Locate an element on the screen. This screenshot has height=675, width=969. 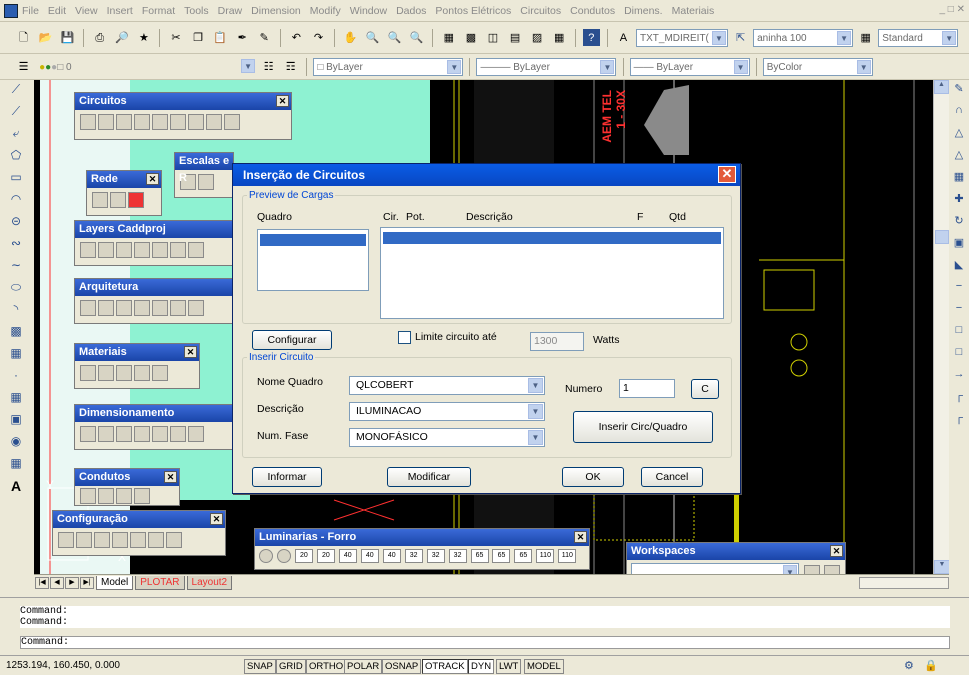
markup-icon: ▨ is located at coordinates (537, 37).